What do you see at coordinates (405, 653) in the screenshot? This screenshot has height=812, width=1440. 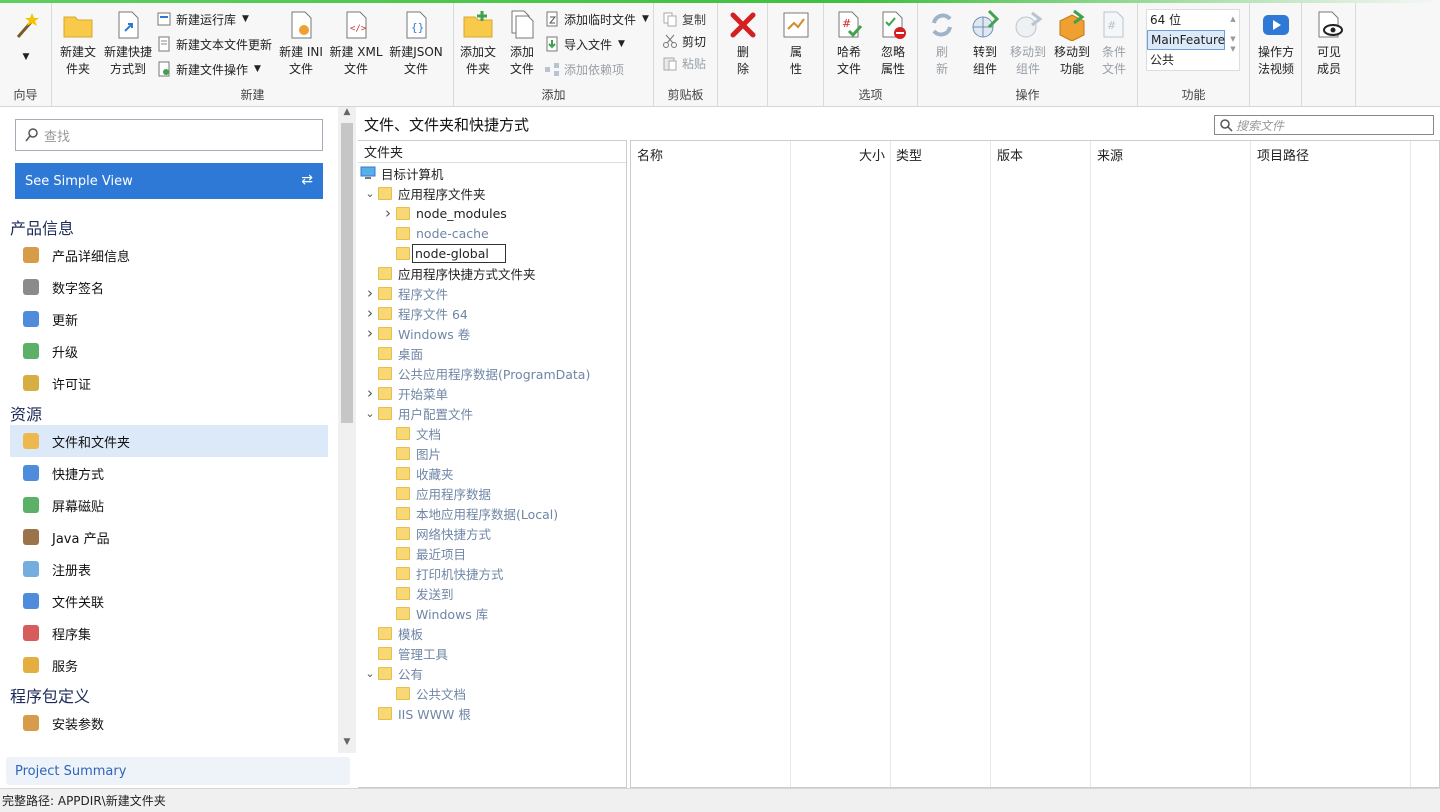 I see `tree-node: 管理工具` at bounding box center [405, 653].